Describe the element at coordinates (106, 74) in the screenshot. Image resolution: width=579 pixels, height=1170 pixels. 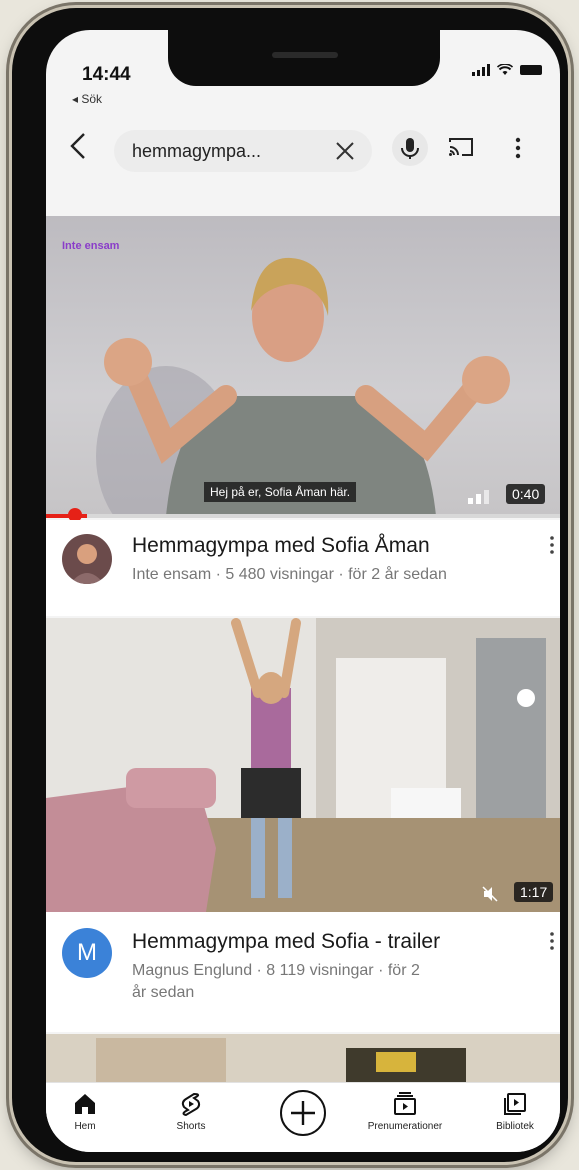
I see `status-time: 14:44` at that location.